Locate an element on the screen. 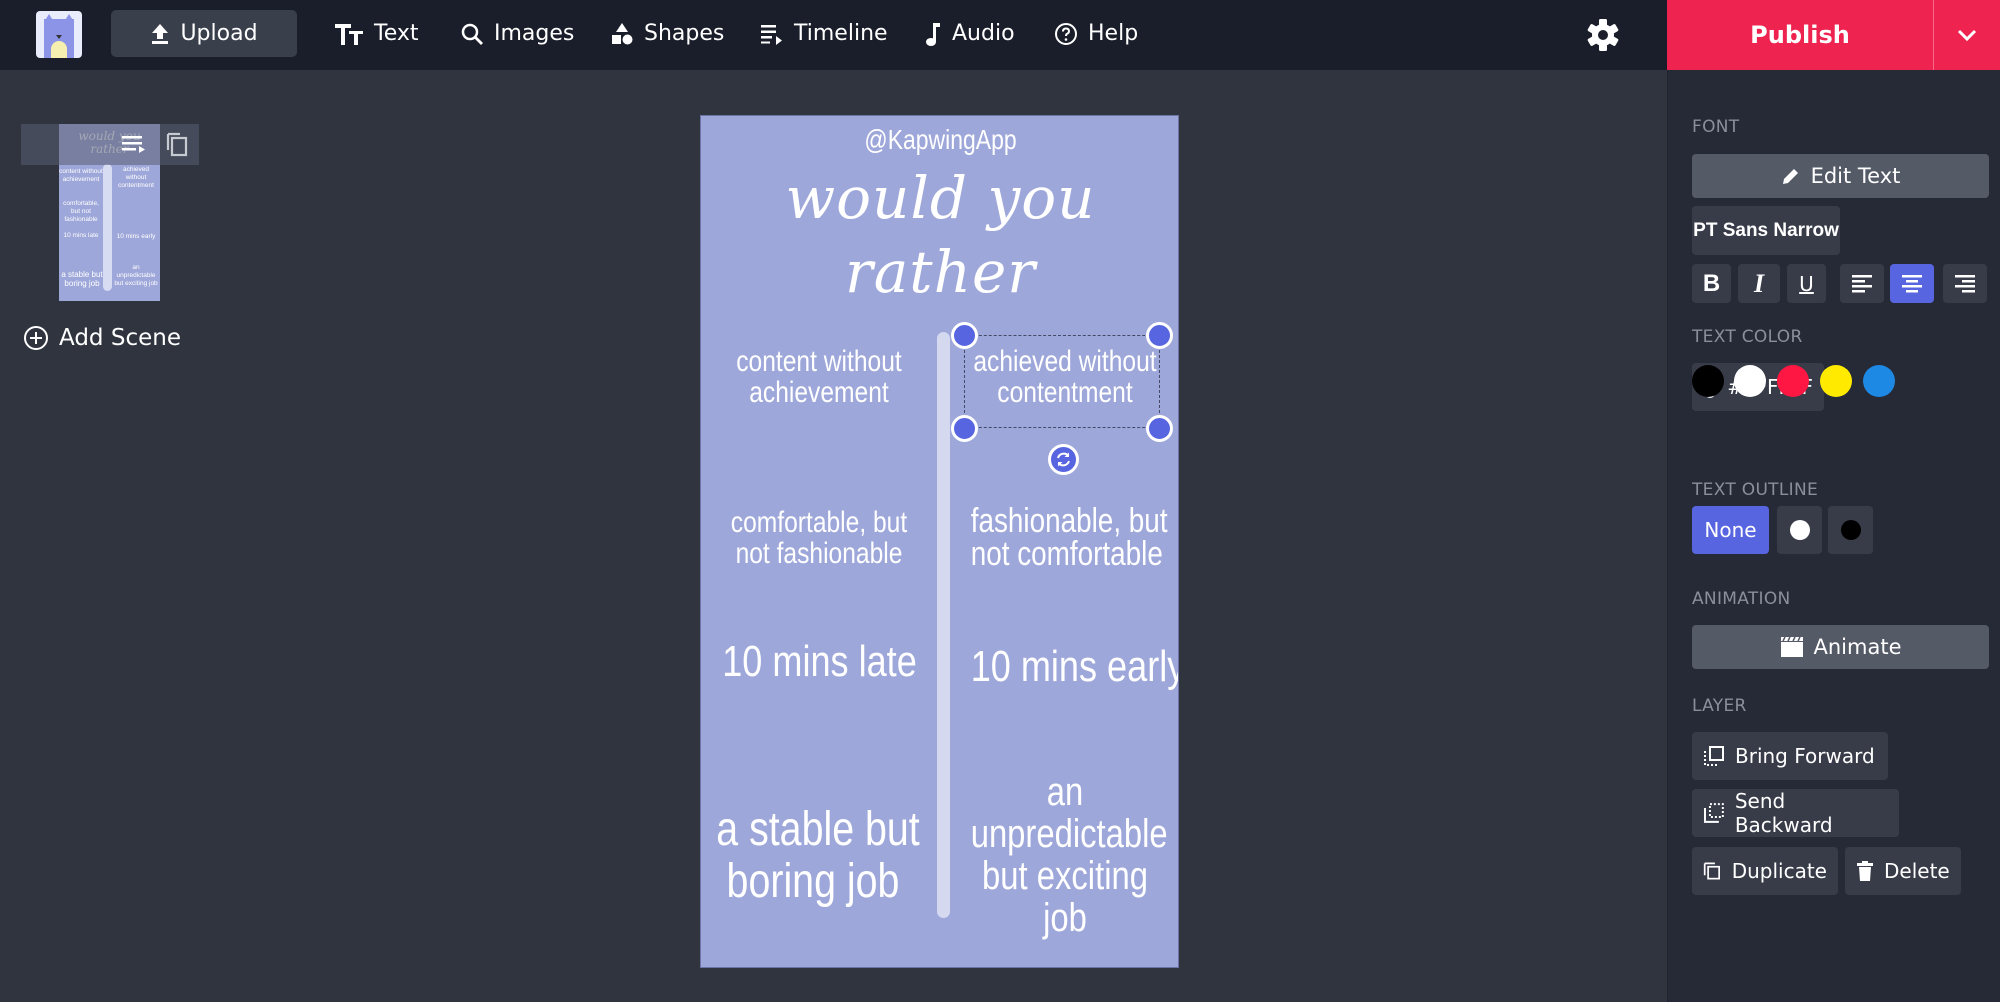  bring-forward-label: Bring Forward is located at coordinates (1805, 756).